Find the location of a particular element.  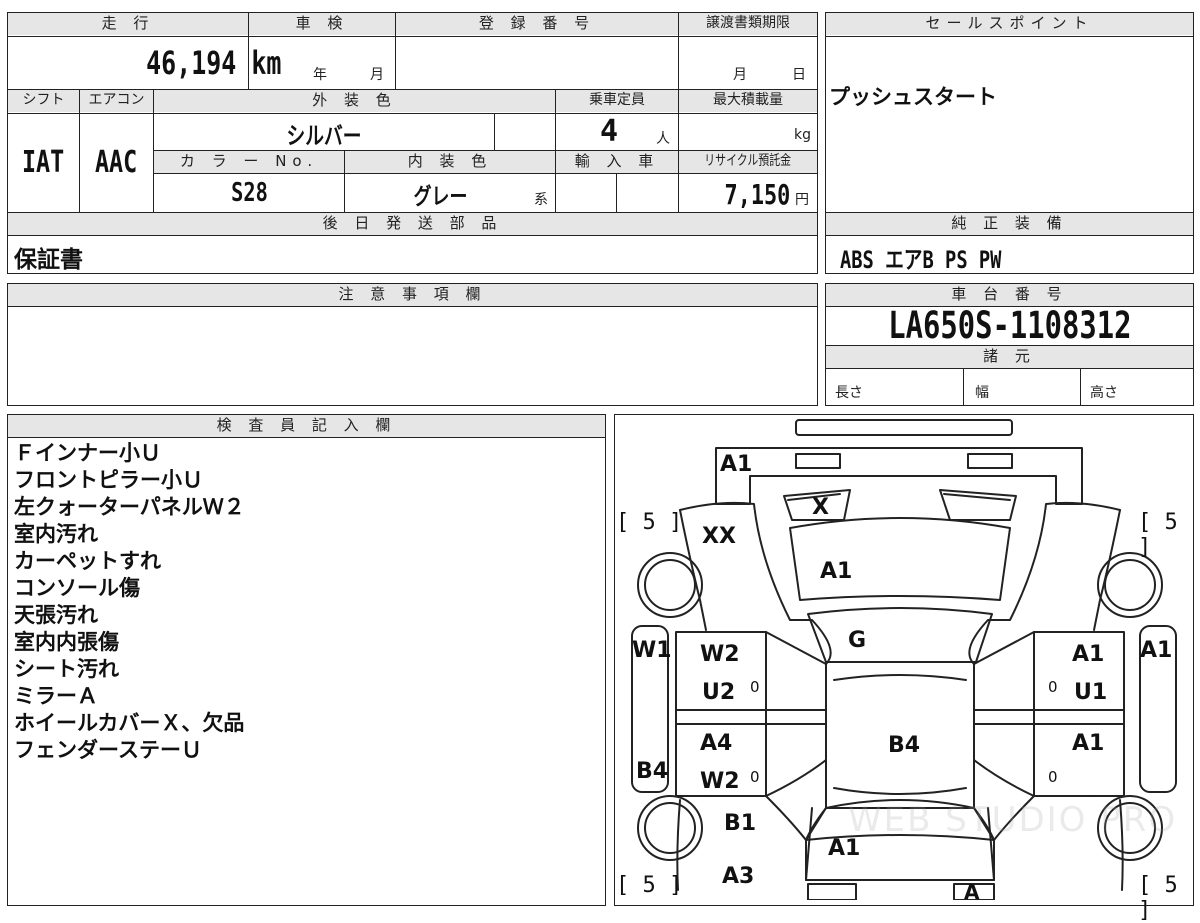

specs-label: 諸 元 is located at coordinates (1009, 357).